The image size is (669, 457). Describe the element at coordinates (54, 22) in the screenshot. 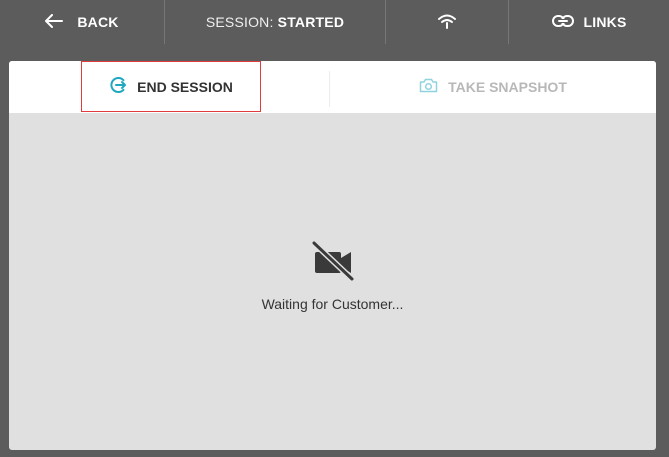

I see `arrow-left-icon` at that location.